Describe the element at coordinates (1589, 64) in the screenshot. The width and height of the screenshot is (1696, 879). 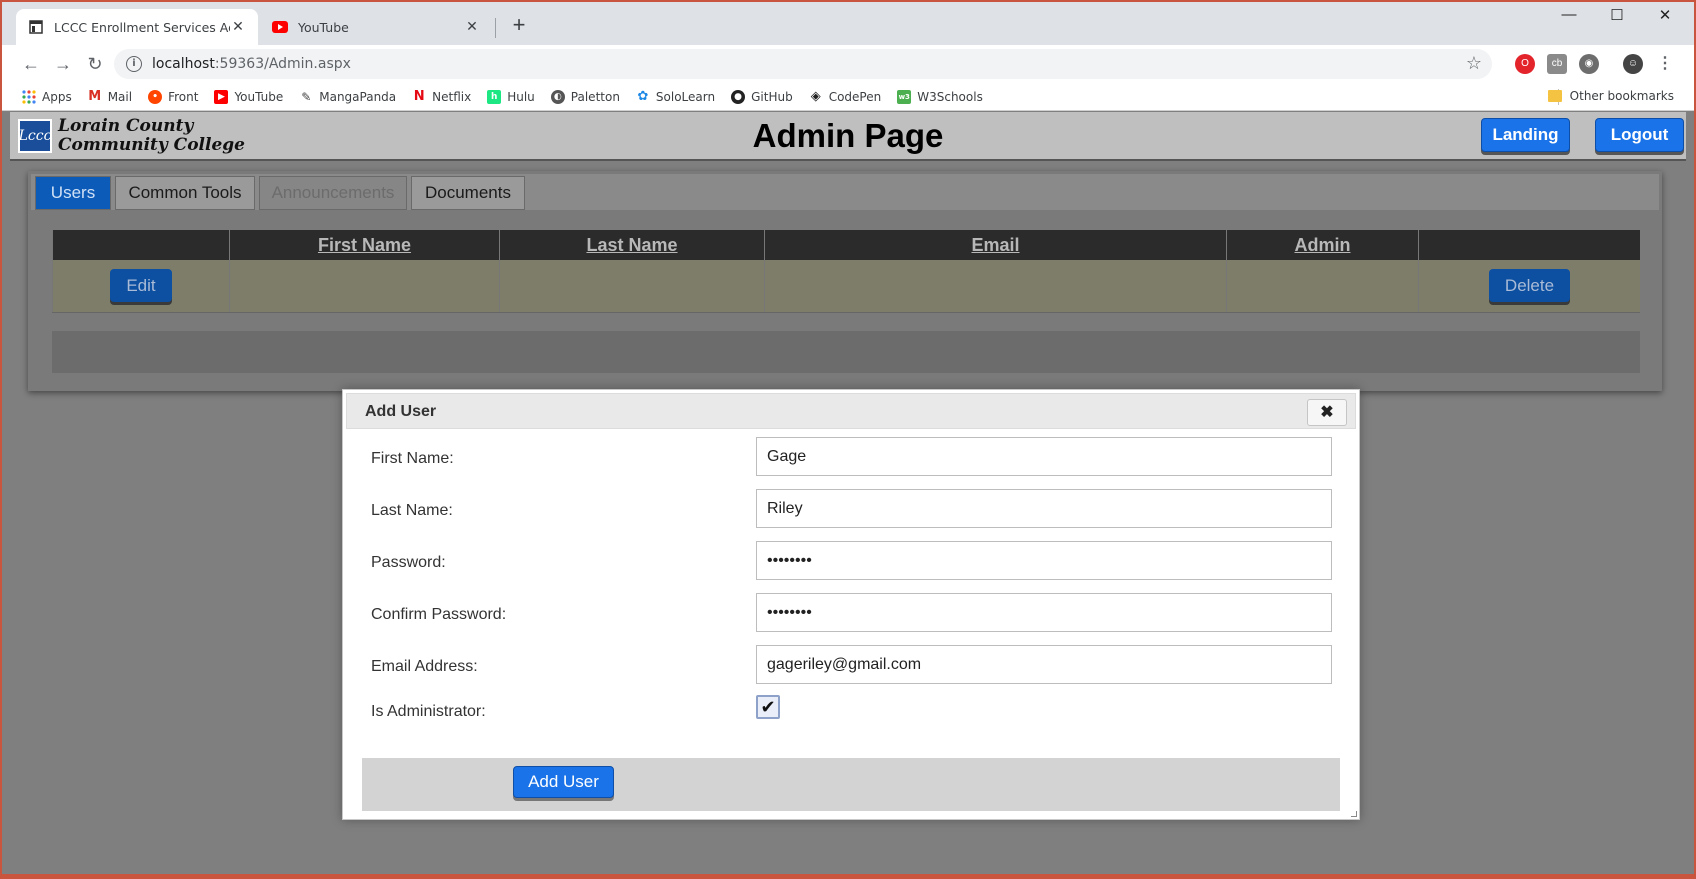
I see `vpn-extension-icon: ◉` at that location.